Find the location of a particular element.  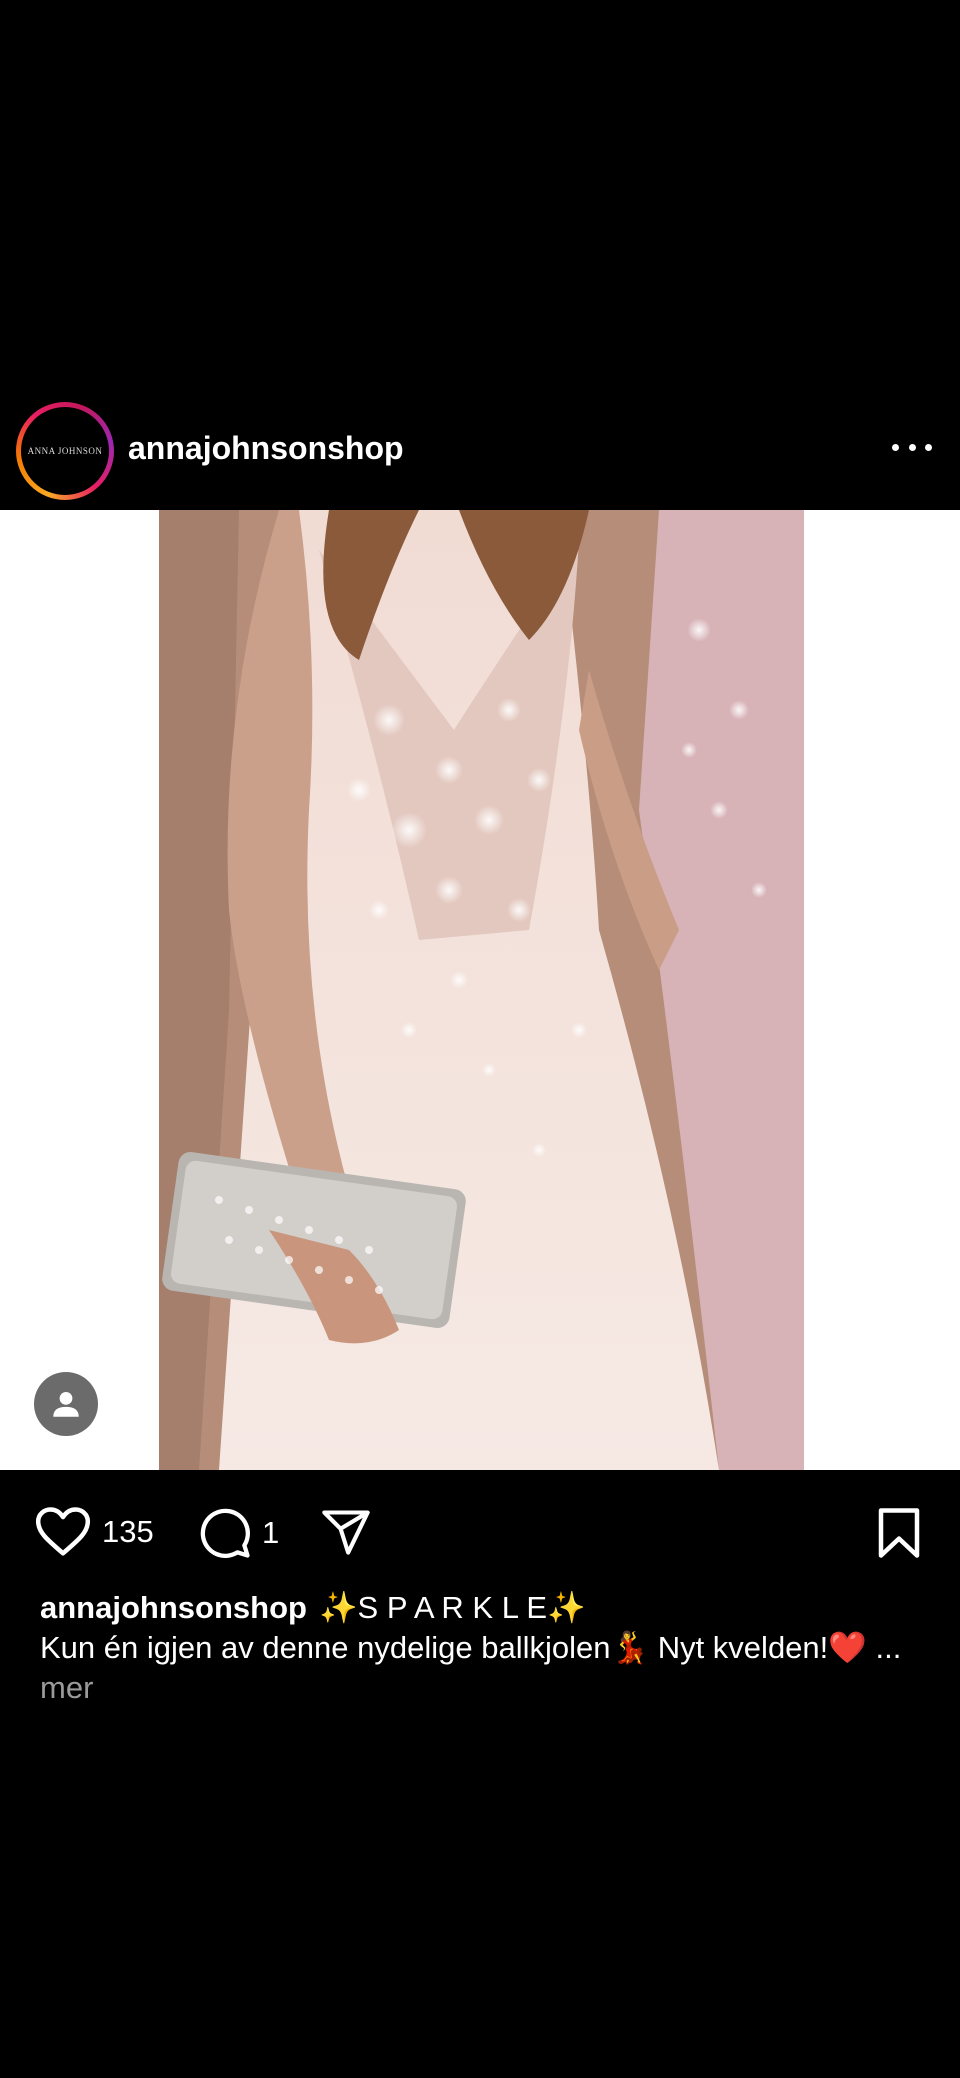

avatar: ANNA JOHNSON is located at coordinates (65, 451).